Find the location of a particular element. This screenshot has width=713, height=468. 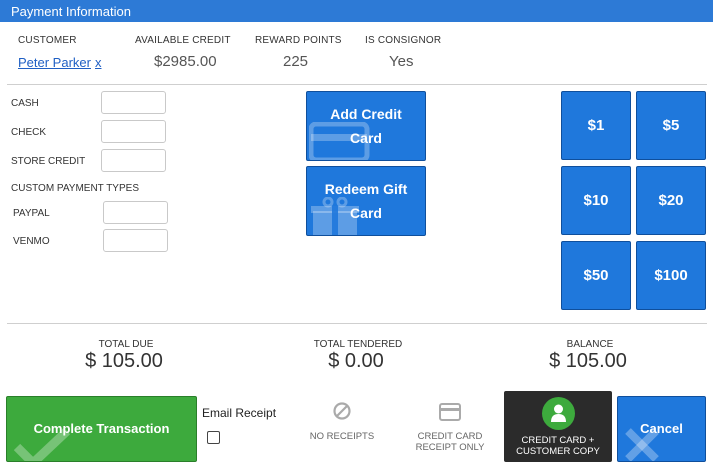

remove-customer-link: x is located at coordinates (98, 62).